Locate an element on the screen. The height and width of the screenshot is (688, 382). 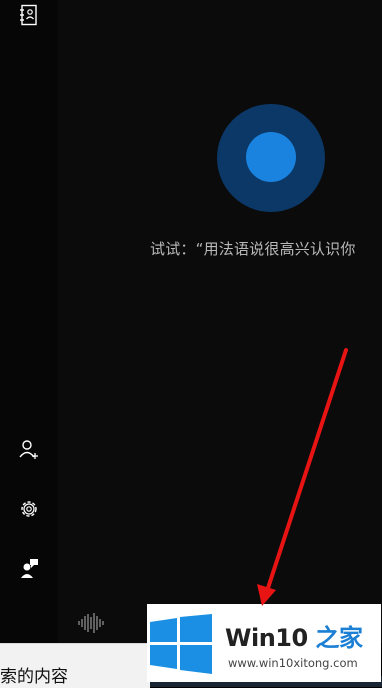
watermark-title: Win10 之家 is located at coordinates (294, 635).